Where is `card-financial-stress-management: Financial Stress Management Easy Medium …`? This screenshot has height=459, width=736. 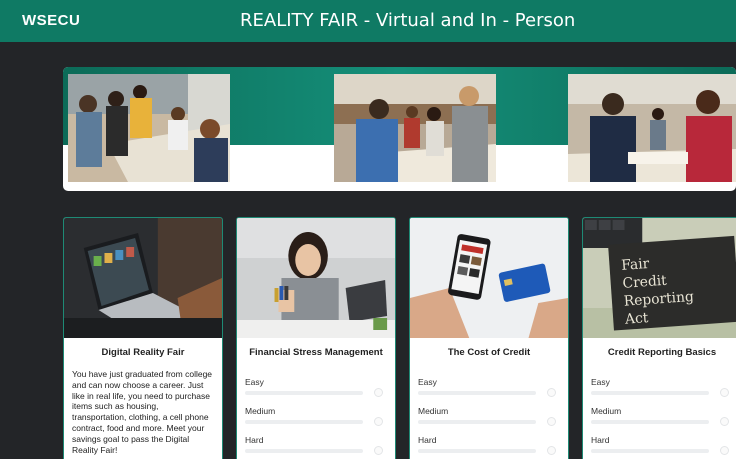
card-financial-stress-management: Financial Stress Management Easy Medium … is located at coordinates (316, 338).